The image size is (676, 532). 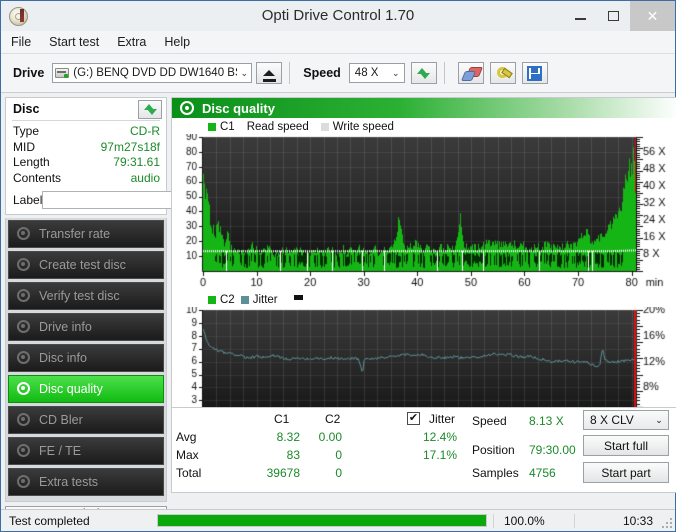 What do you see at coordinates (152, 73) in the screenshot?
I see `drive-select: (G:) BENQ DVD DD DW1640 BSRB ⌄` at bounding box center [152, 73].